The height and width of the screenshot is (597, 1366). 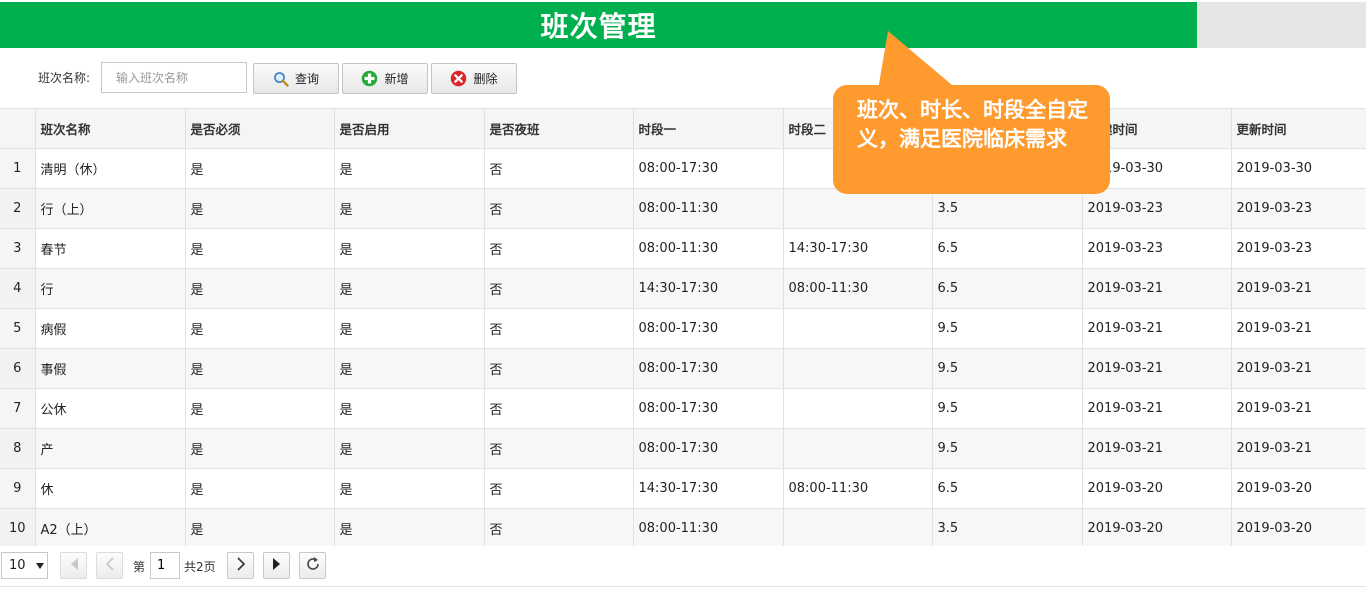 I want to click on row-number-cell: 3, so click(x=18, y=248).